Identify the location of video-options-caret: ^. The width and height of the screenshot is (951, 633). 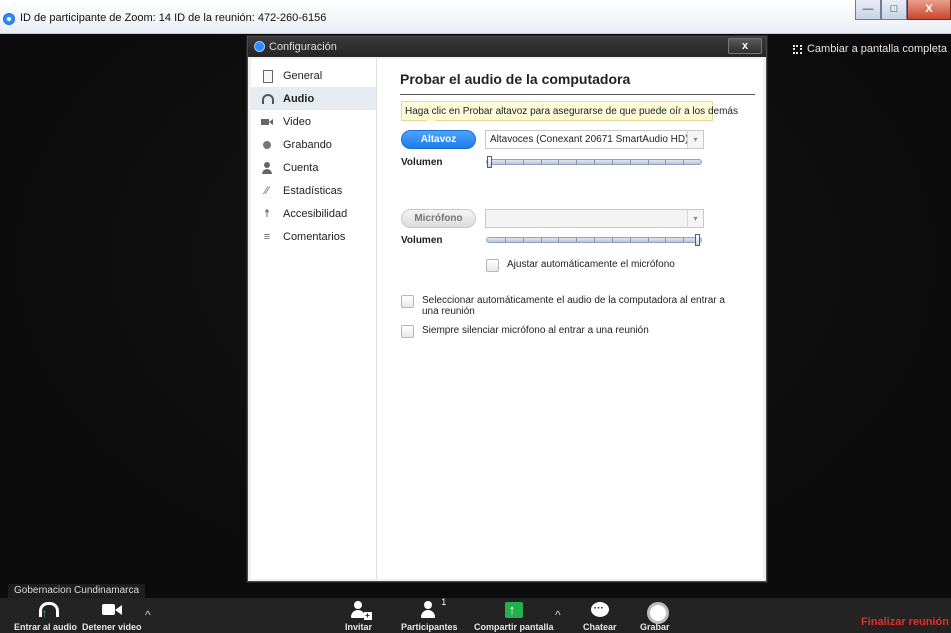
(148, 615).